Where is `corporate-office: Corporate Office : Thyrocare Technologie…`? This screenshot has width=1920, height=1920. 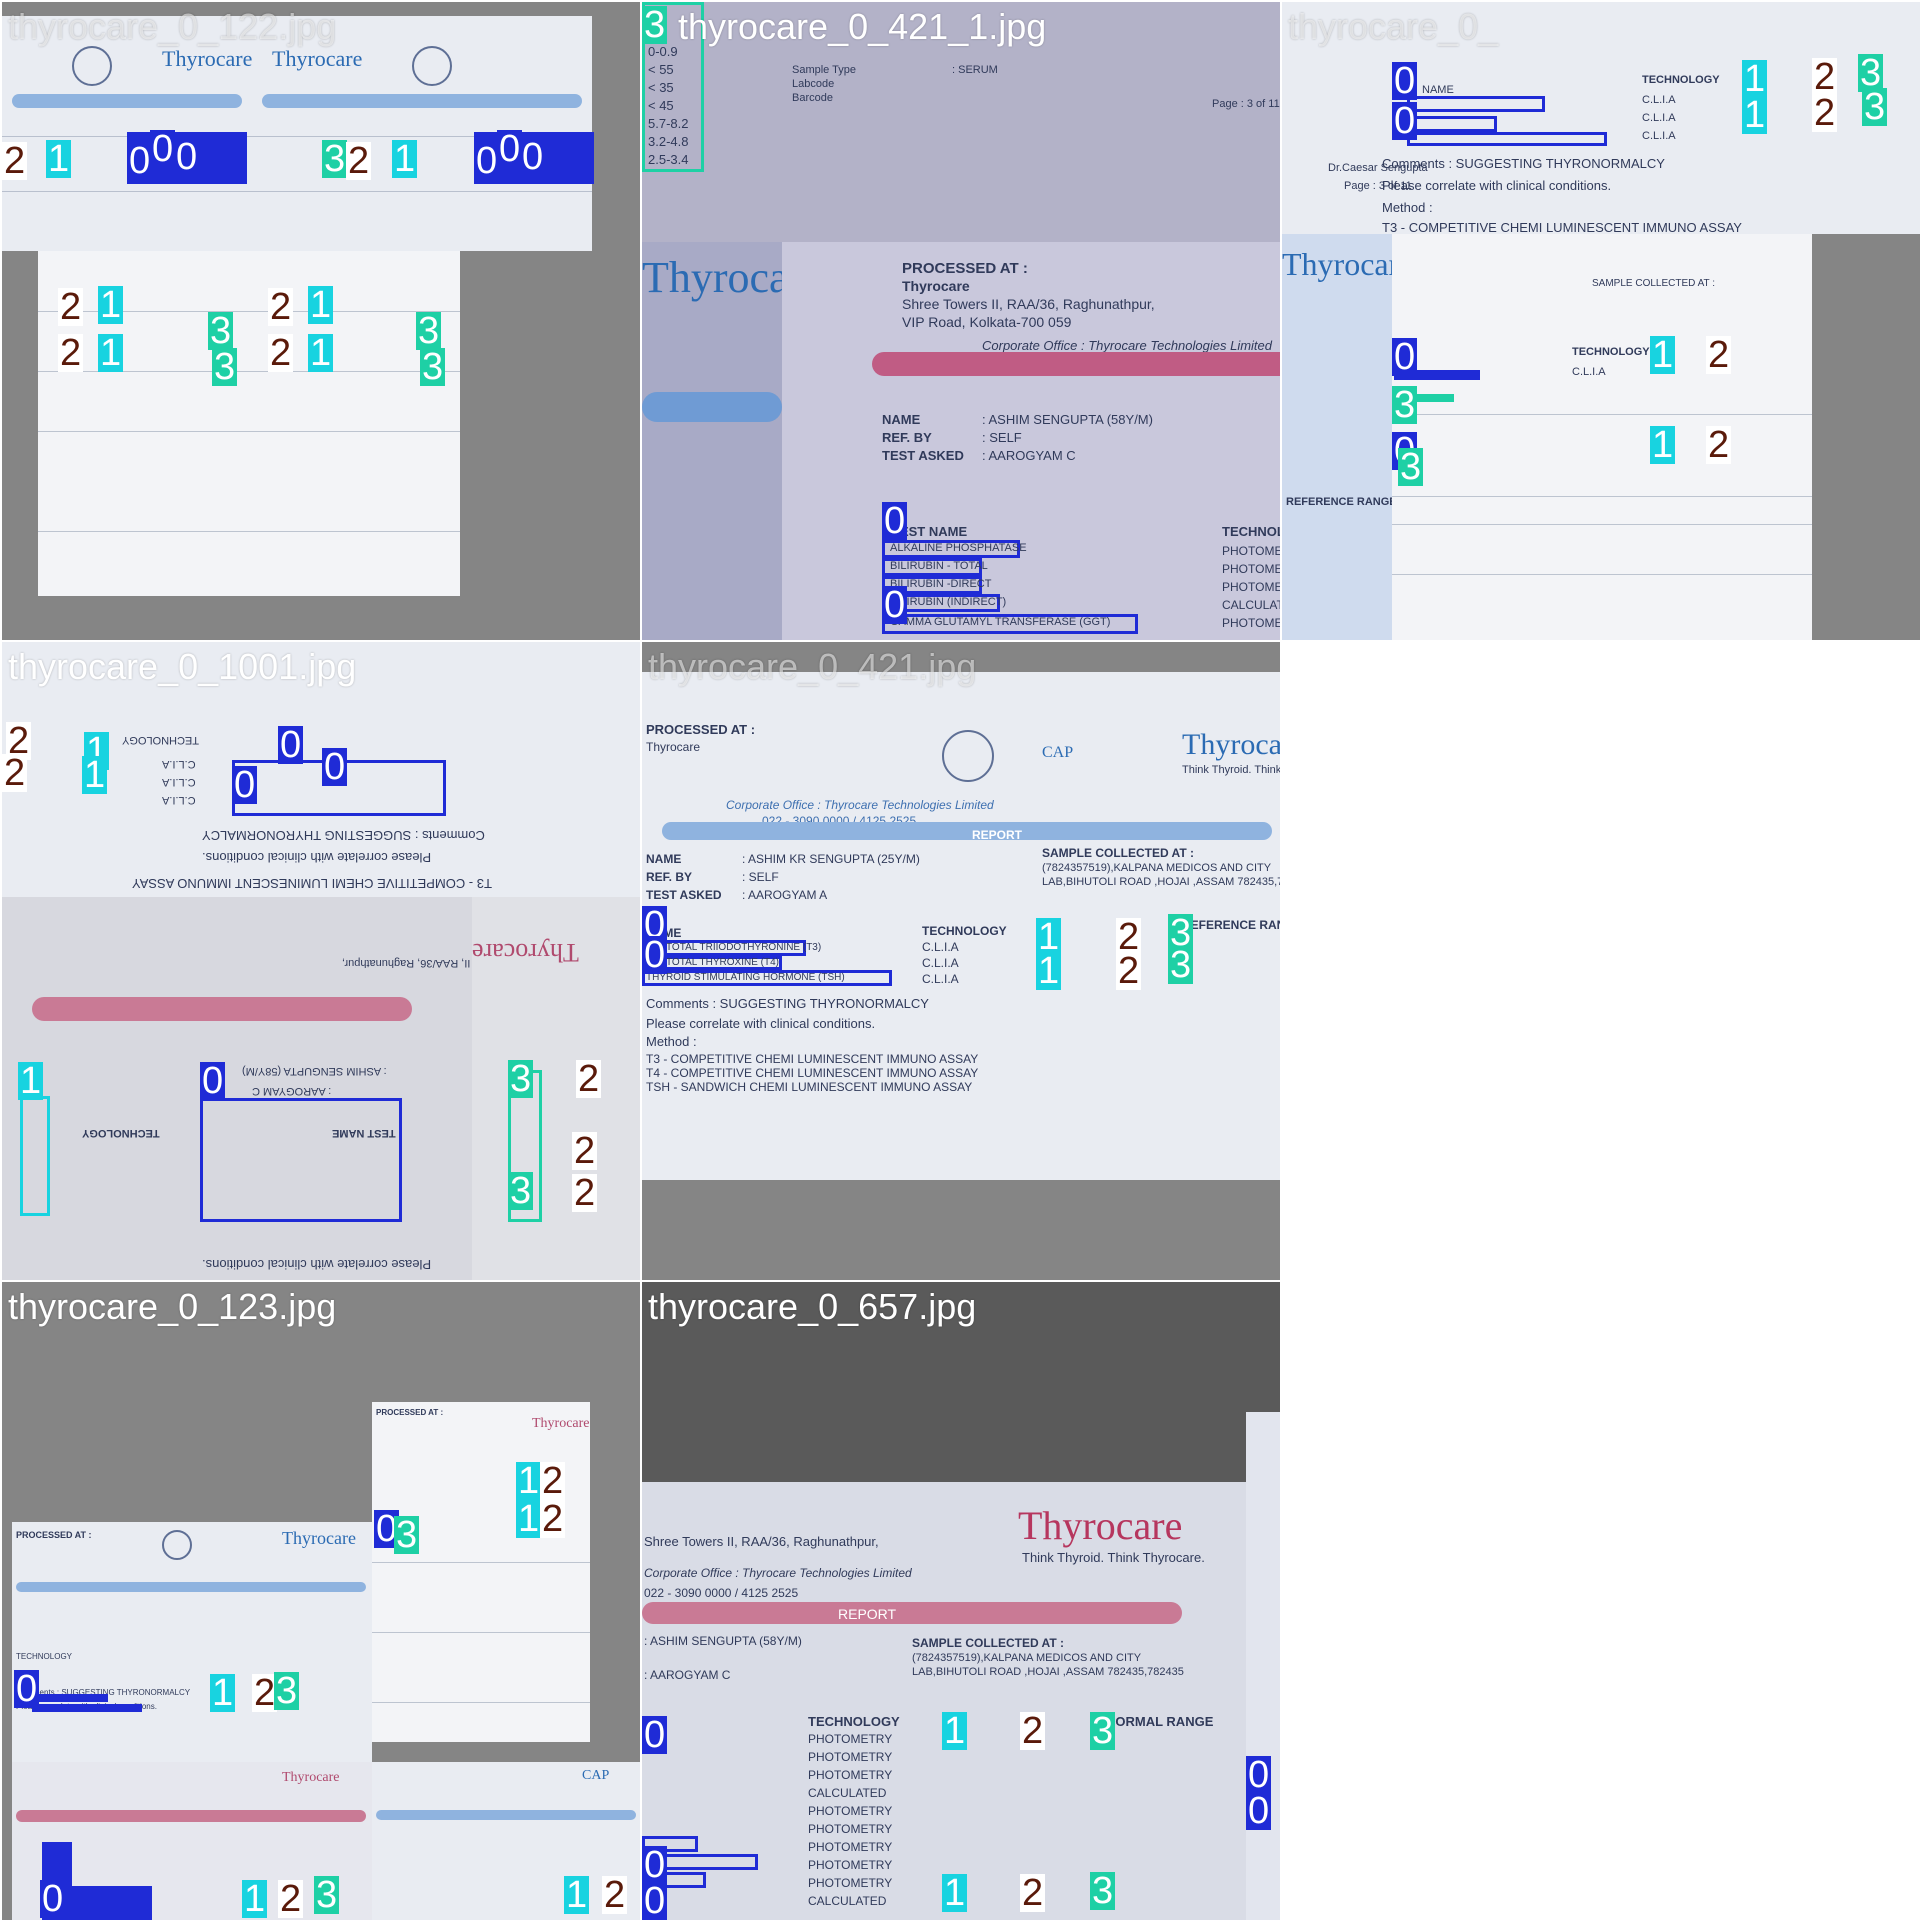 corporate-office: Corporate Office : Thyrocare Technologie… is located at coordinates (1127, 345).